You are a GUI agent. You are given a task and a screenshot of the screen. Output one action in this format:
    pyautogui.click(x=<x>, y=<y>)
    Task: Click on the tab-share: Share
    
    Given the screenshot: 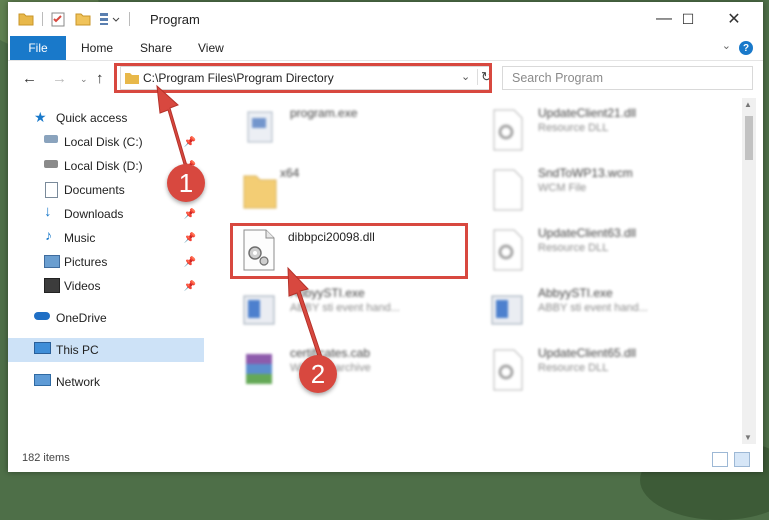 What is the action you would take?
    pyautogui.click(x=156, y=48)
    